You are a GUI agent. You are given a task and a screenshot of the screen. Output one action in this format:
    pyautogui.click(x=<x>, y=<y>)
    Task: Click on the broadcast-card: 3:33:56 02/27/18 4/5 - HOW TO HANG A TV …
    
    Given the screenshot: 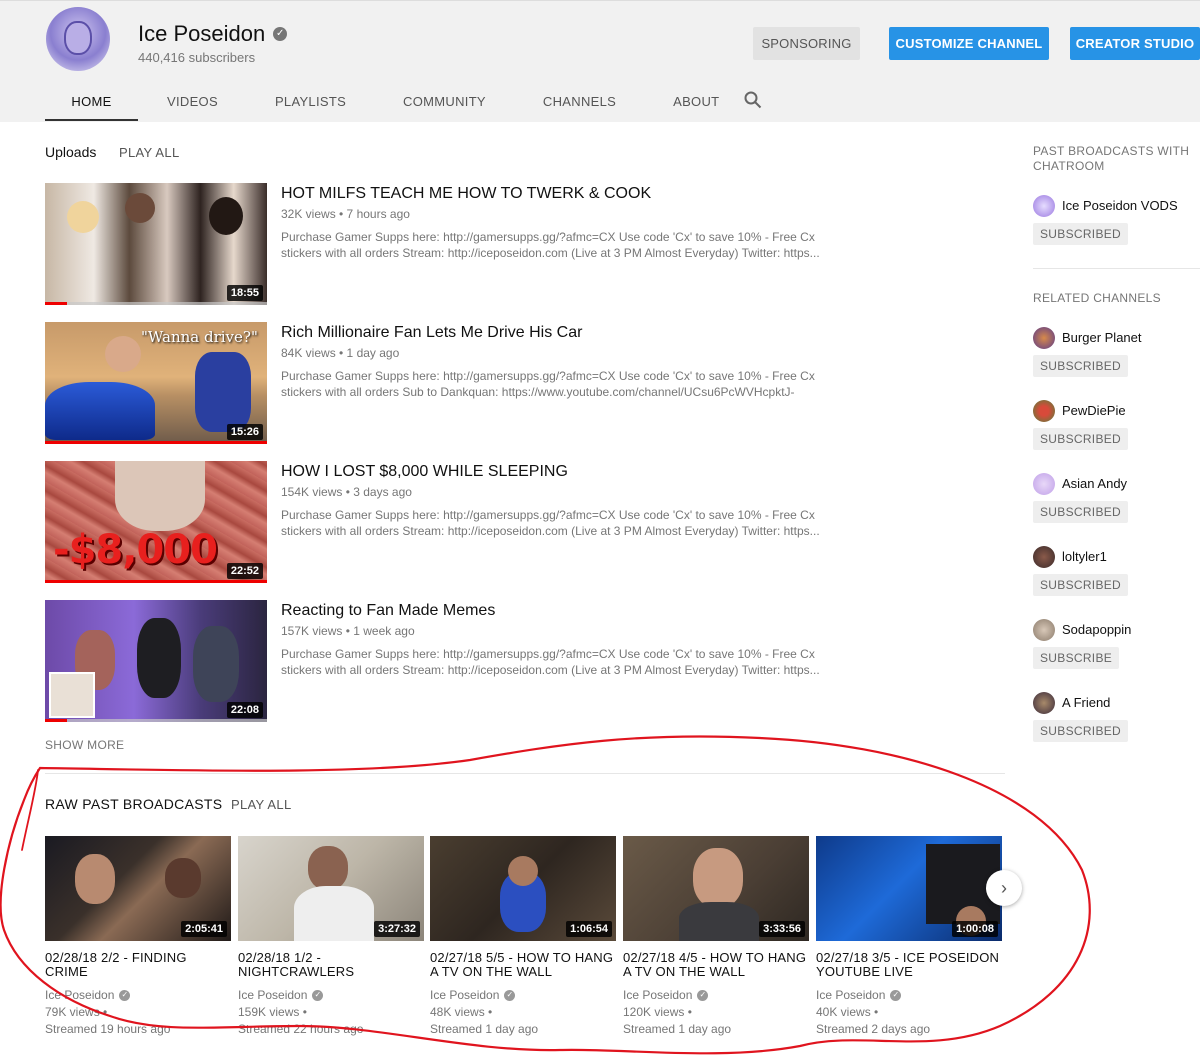 What is the action you would take?
    pyautogui.click(x=716, y=936)
    